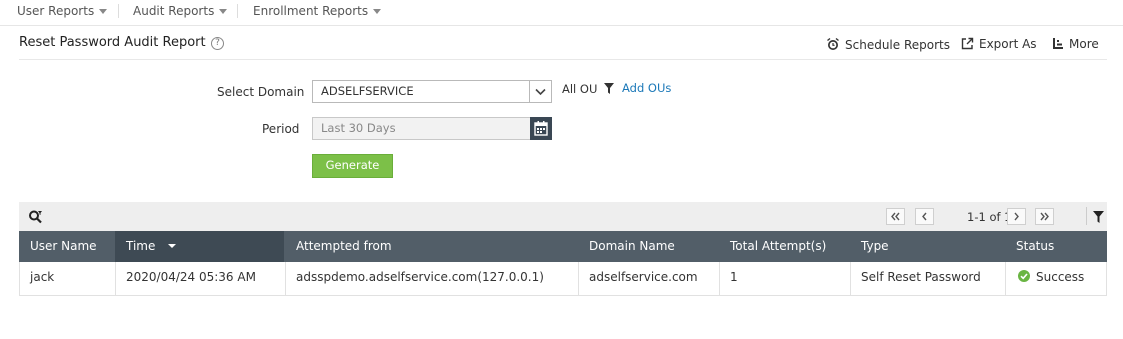 The image size is (1123, 339). I want to click on nav-label: Enrollment Reports, so click(311, 11).